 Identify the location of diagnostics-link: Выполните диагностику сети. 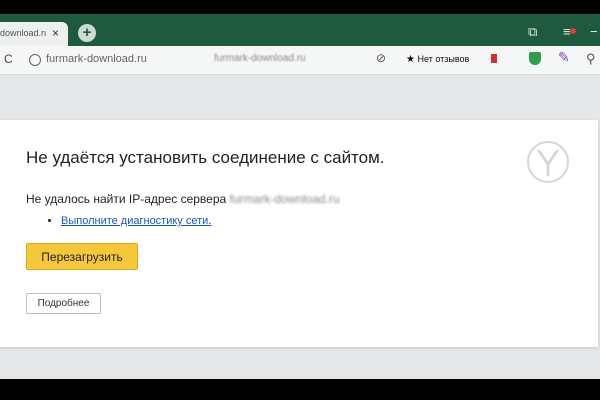
(134, 221).